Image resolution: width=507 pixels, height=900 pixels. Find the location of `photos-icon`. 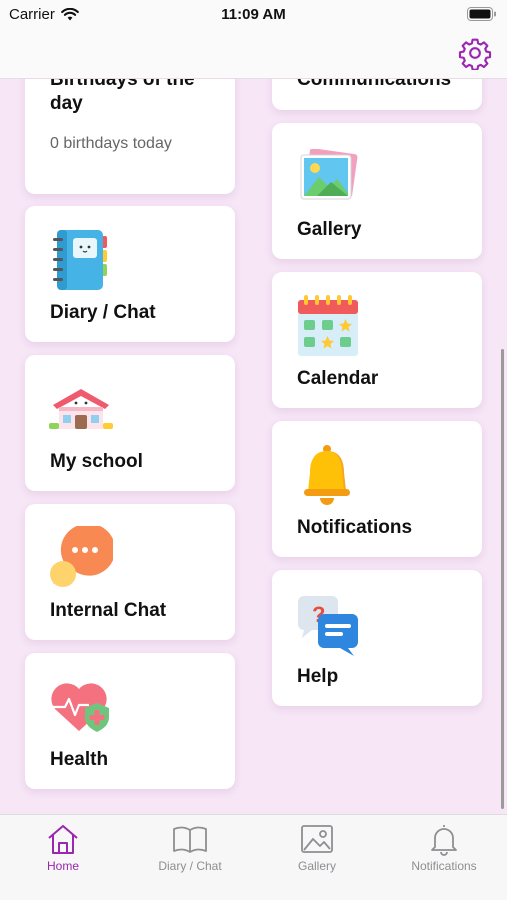

photos-icon is located at coordinates (329, 174).